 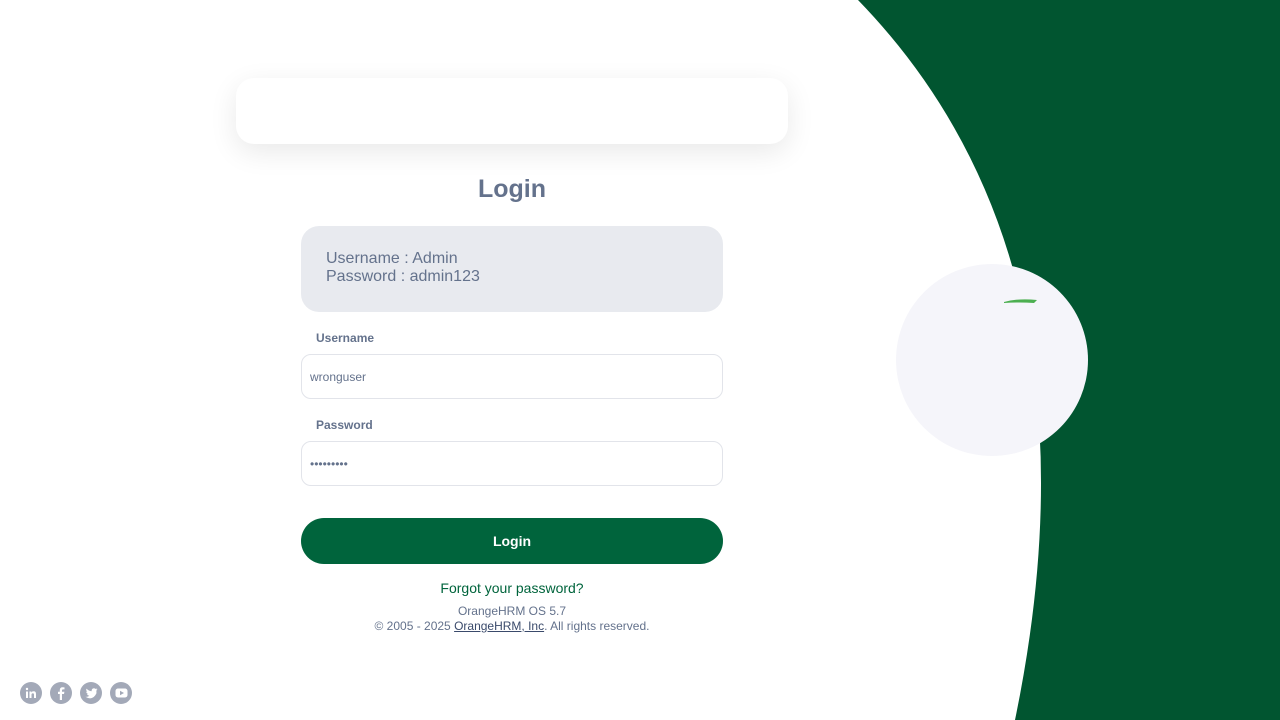 I want to click on company-link: OrangeHRM, Inc, so click(x=499, y=626).